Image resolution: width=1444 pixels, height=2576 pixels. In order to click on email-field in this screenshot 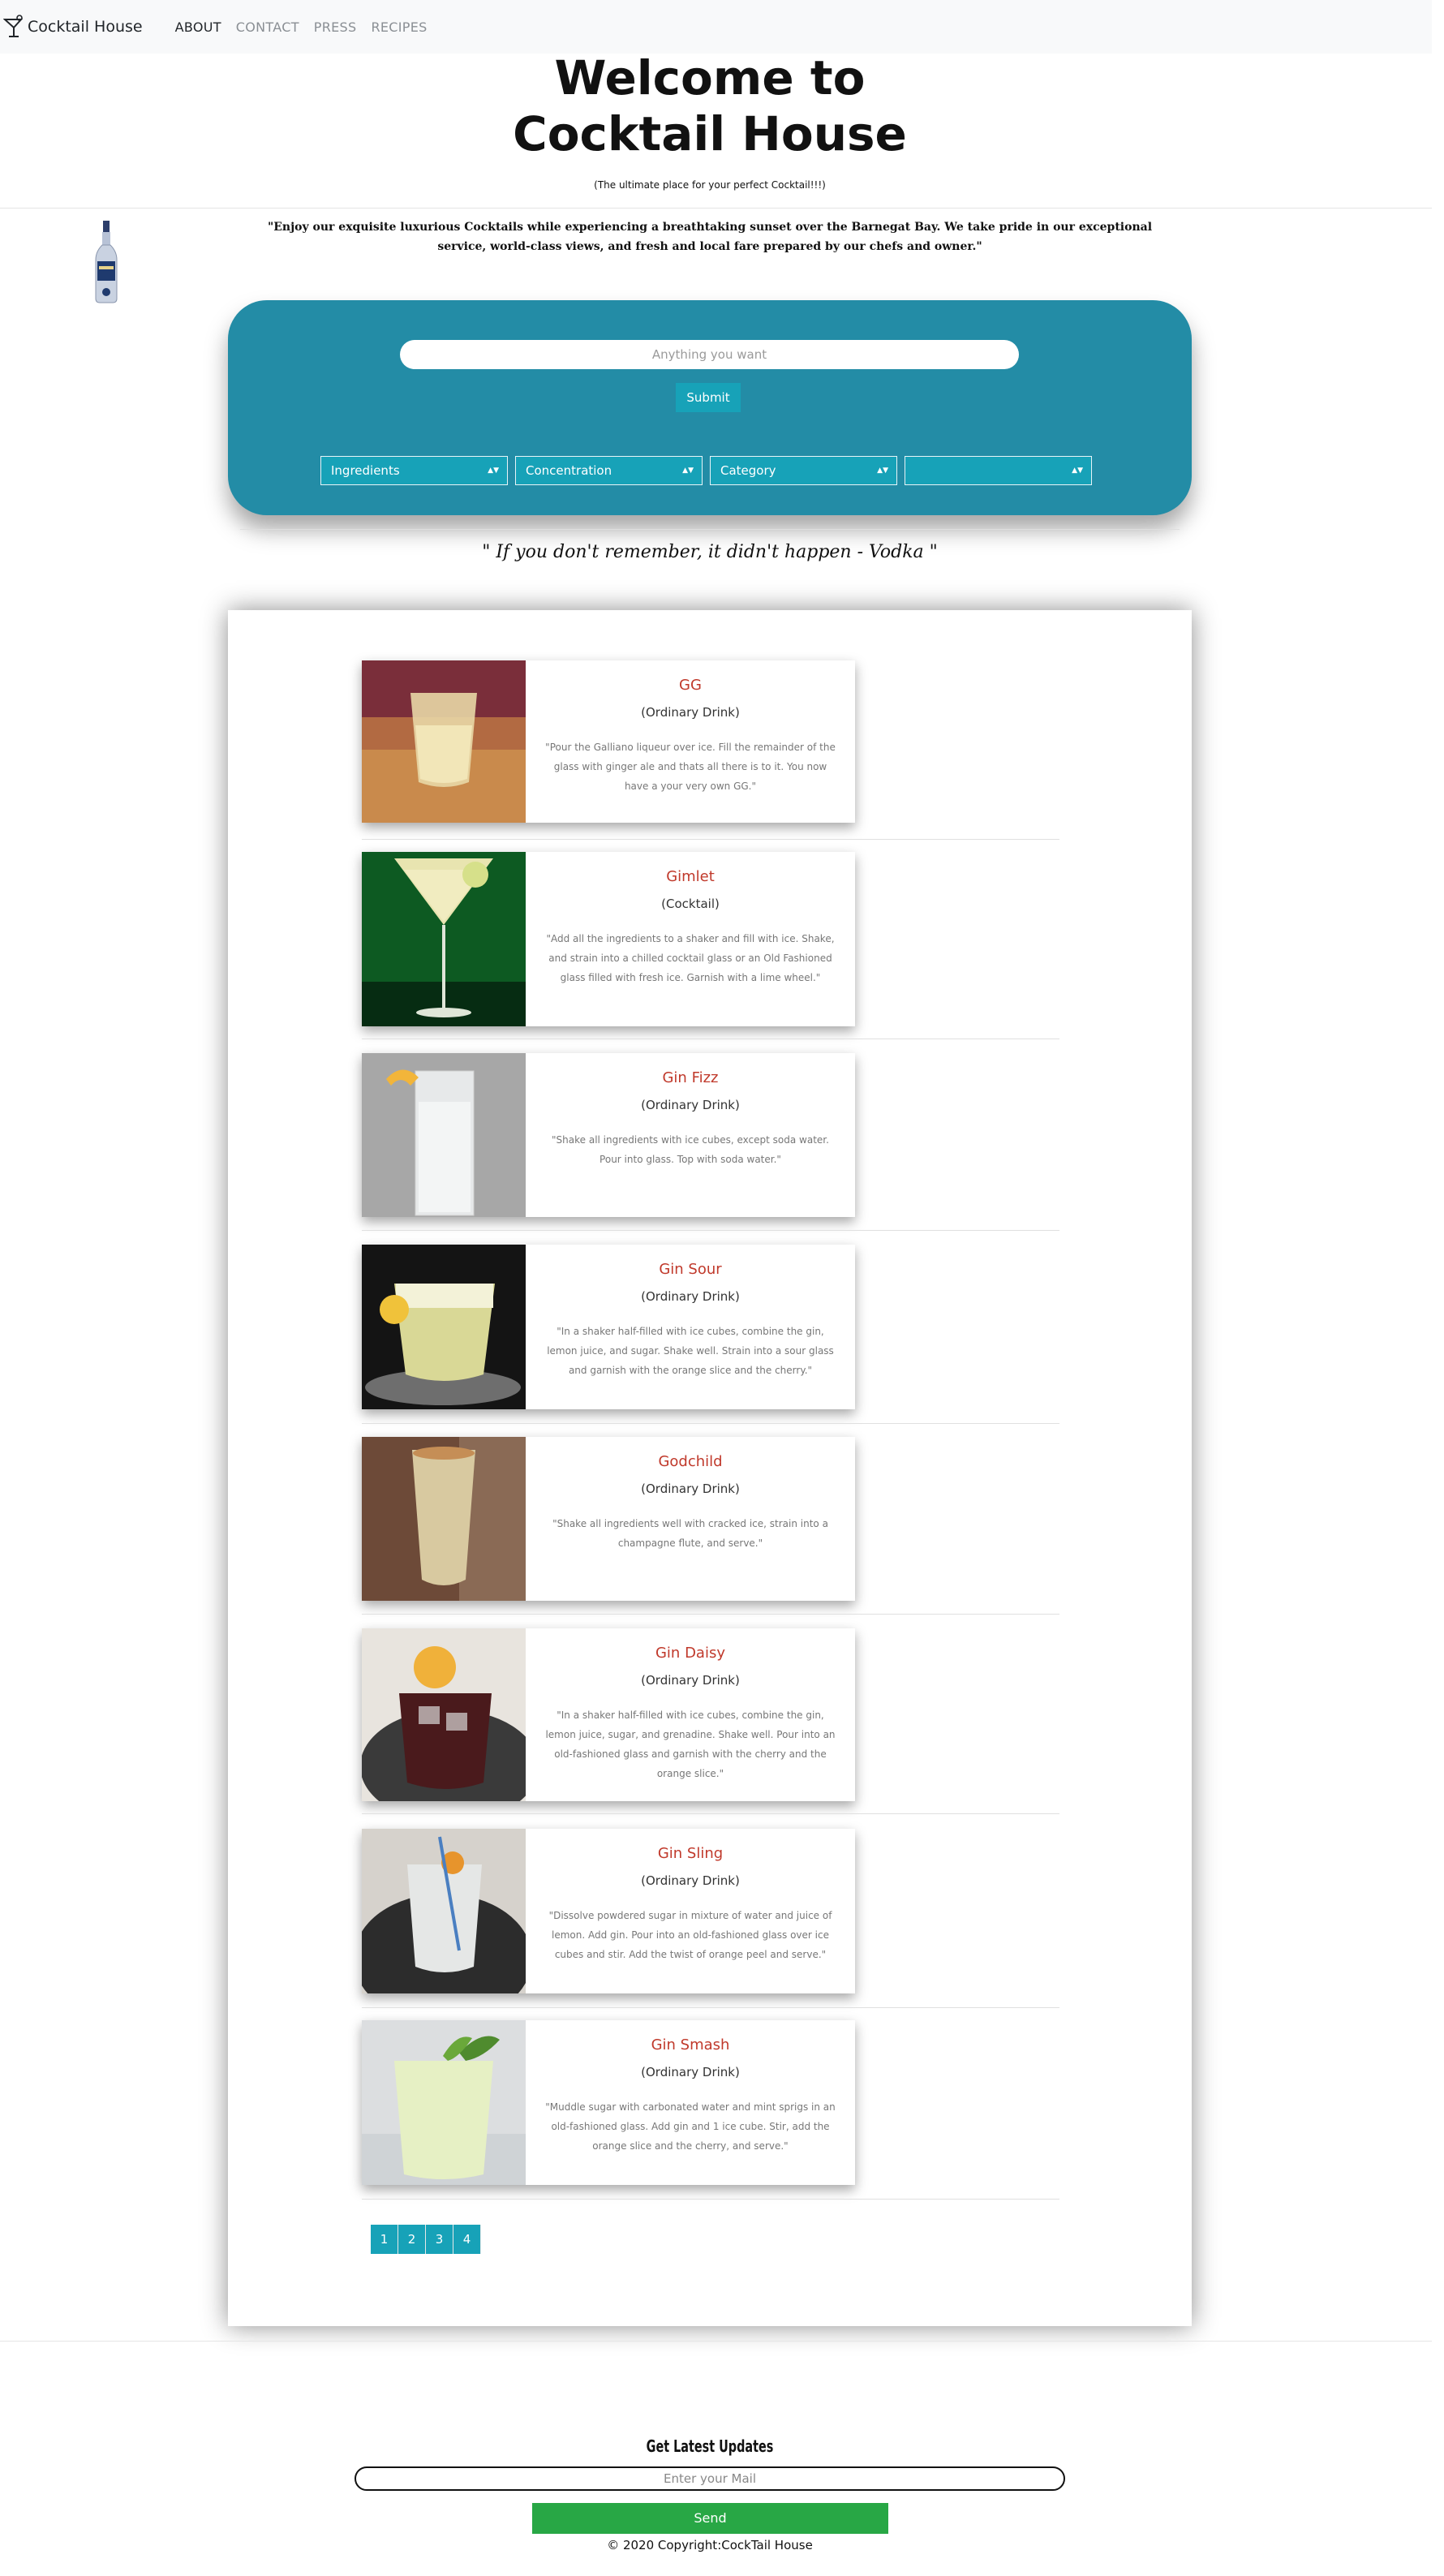, I will do `click(710, 2478)`.